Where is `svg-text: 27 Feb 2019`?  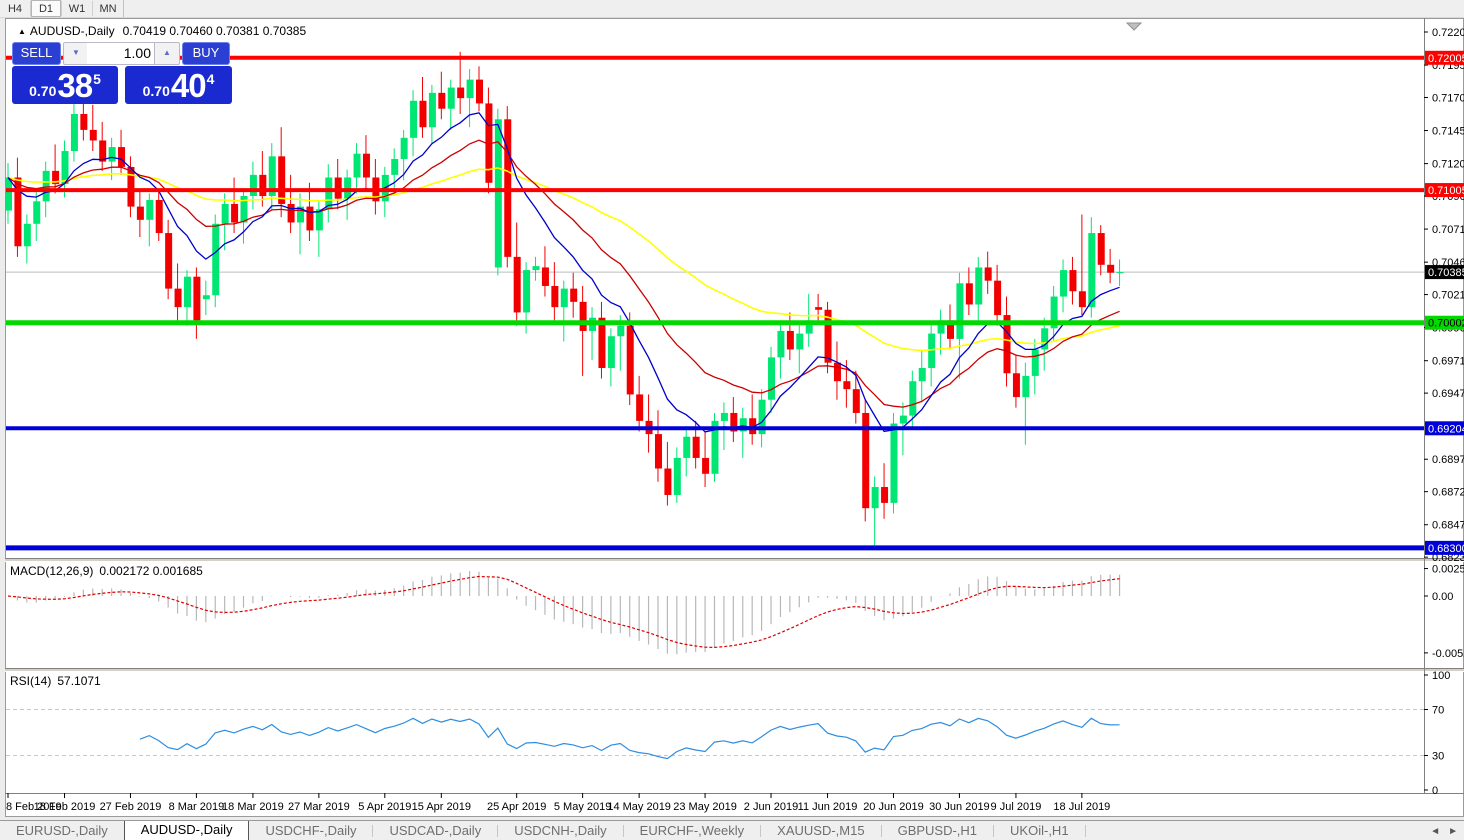 svg-text: 27 Feb 2019 is located at coordinates (131, 807).